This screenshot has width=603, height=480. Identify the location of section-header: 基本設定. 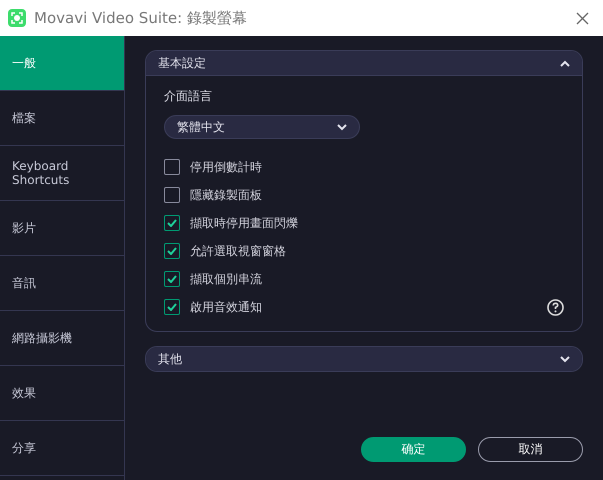
(364, 63).